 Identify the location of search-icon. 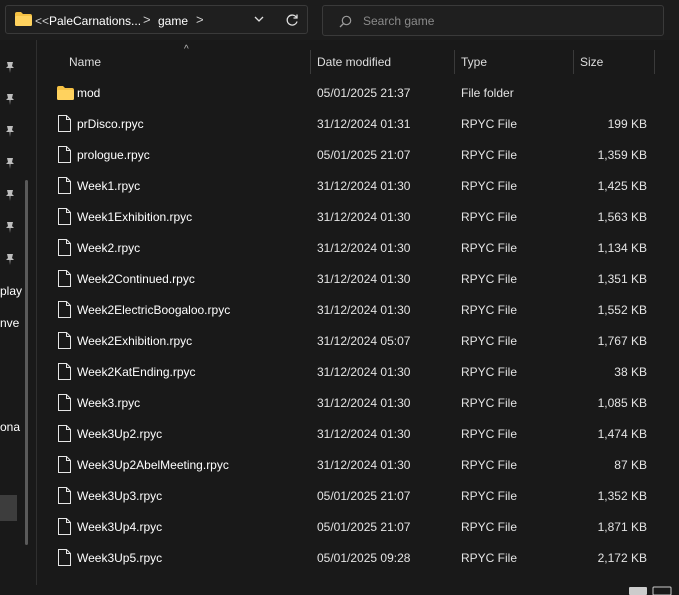
(345, 21).